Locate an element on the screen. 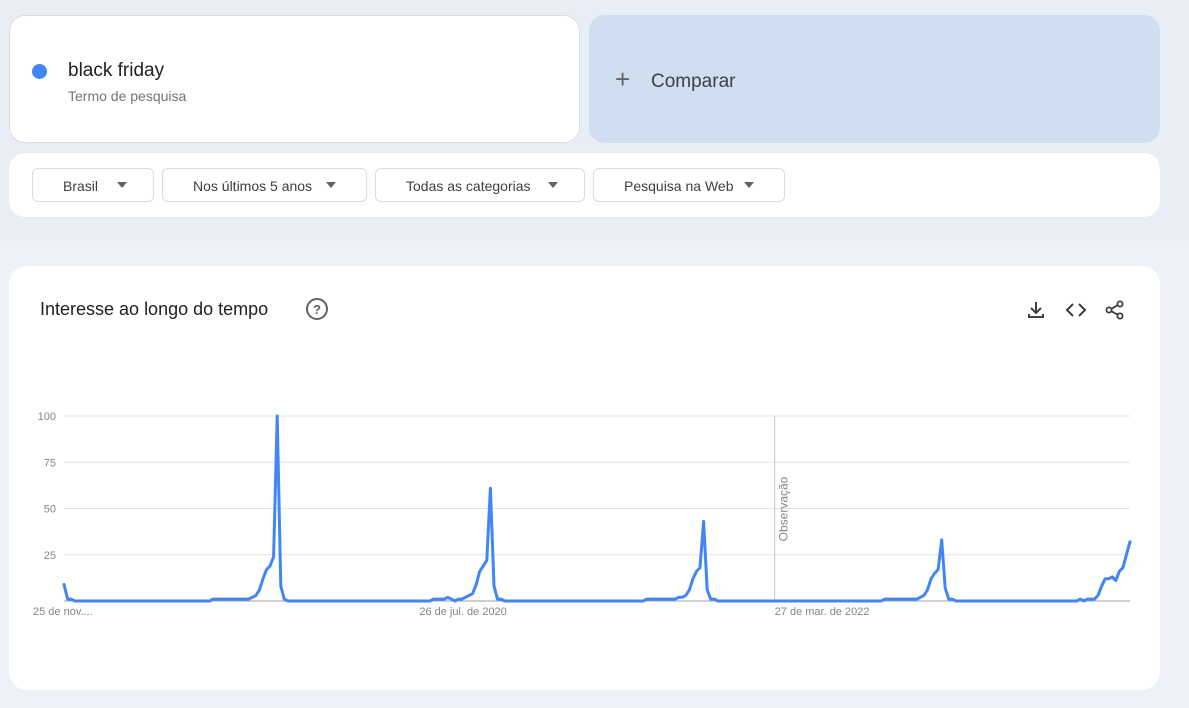 Image resolution: width=1189 pixels, height=708 pixels. y-tick-label: 100 is located at coordinates (47, 417).